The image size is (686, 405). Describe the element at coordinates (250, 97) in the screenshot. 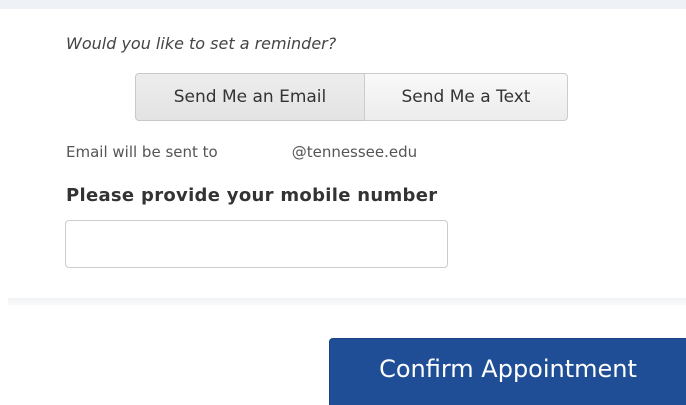

I see `send-email-button: Send Me an Email` at that location.